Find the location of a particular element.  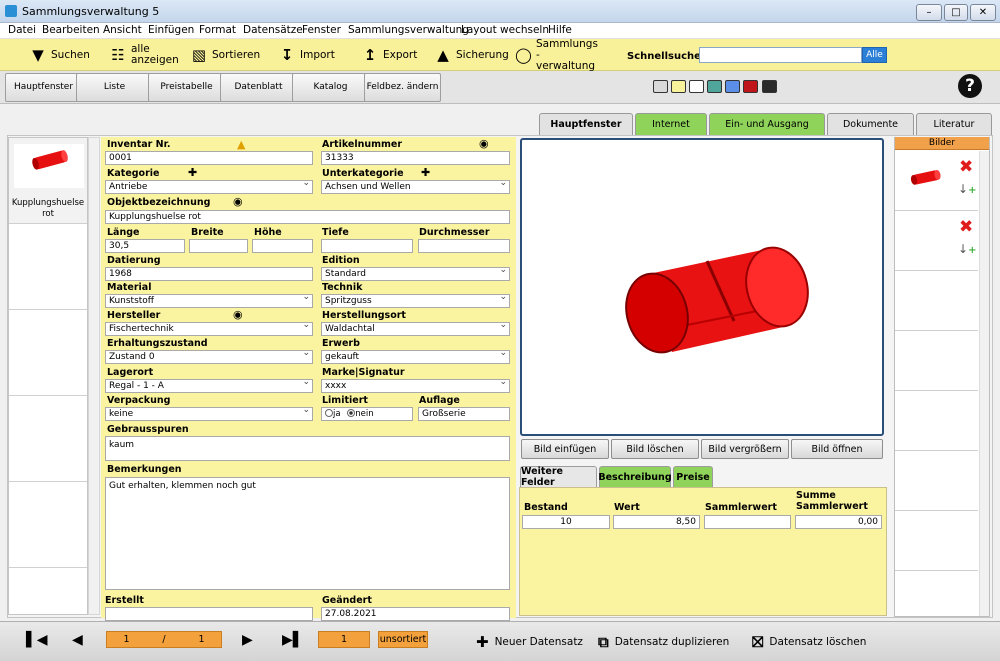

menu-bearbeiten: Bearbeiten is located at coordinates (71, 30).